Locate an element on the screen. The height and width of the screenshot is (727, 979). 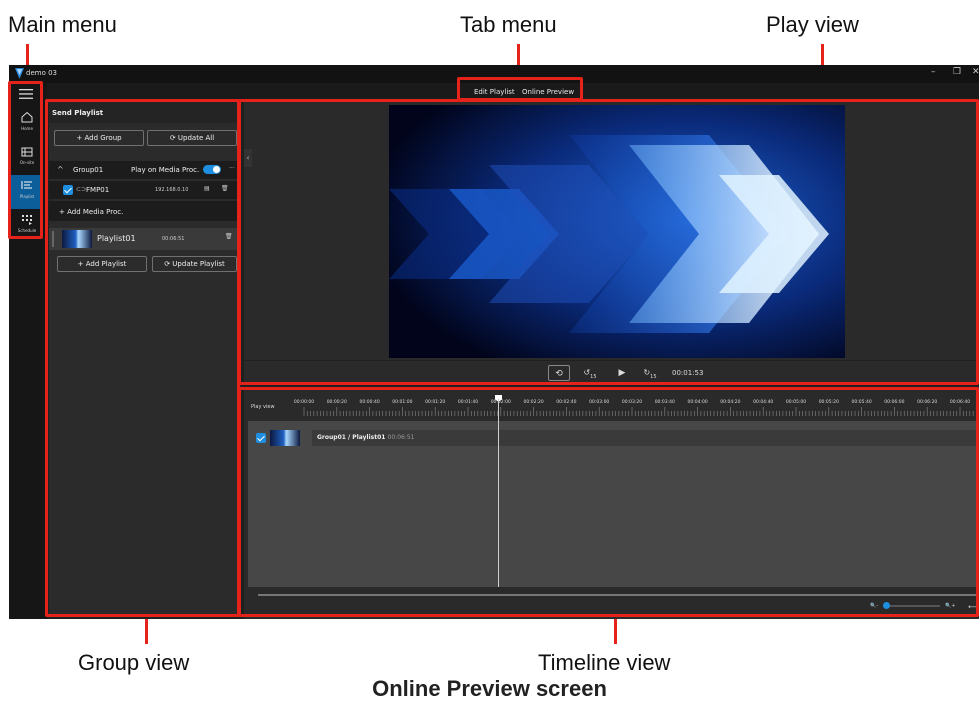
track-thumbnail is located at coordinates (285, 438).